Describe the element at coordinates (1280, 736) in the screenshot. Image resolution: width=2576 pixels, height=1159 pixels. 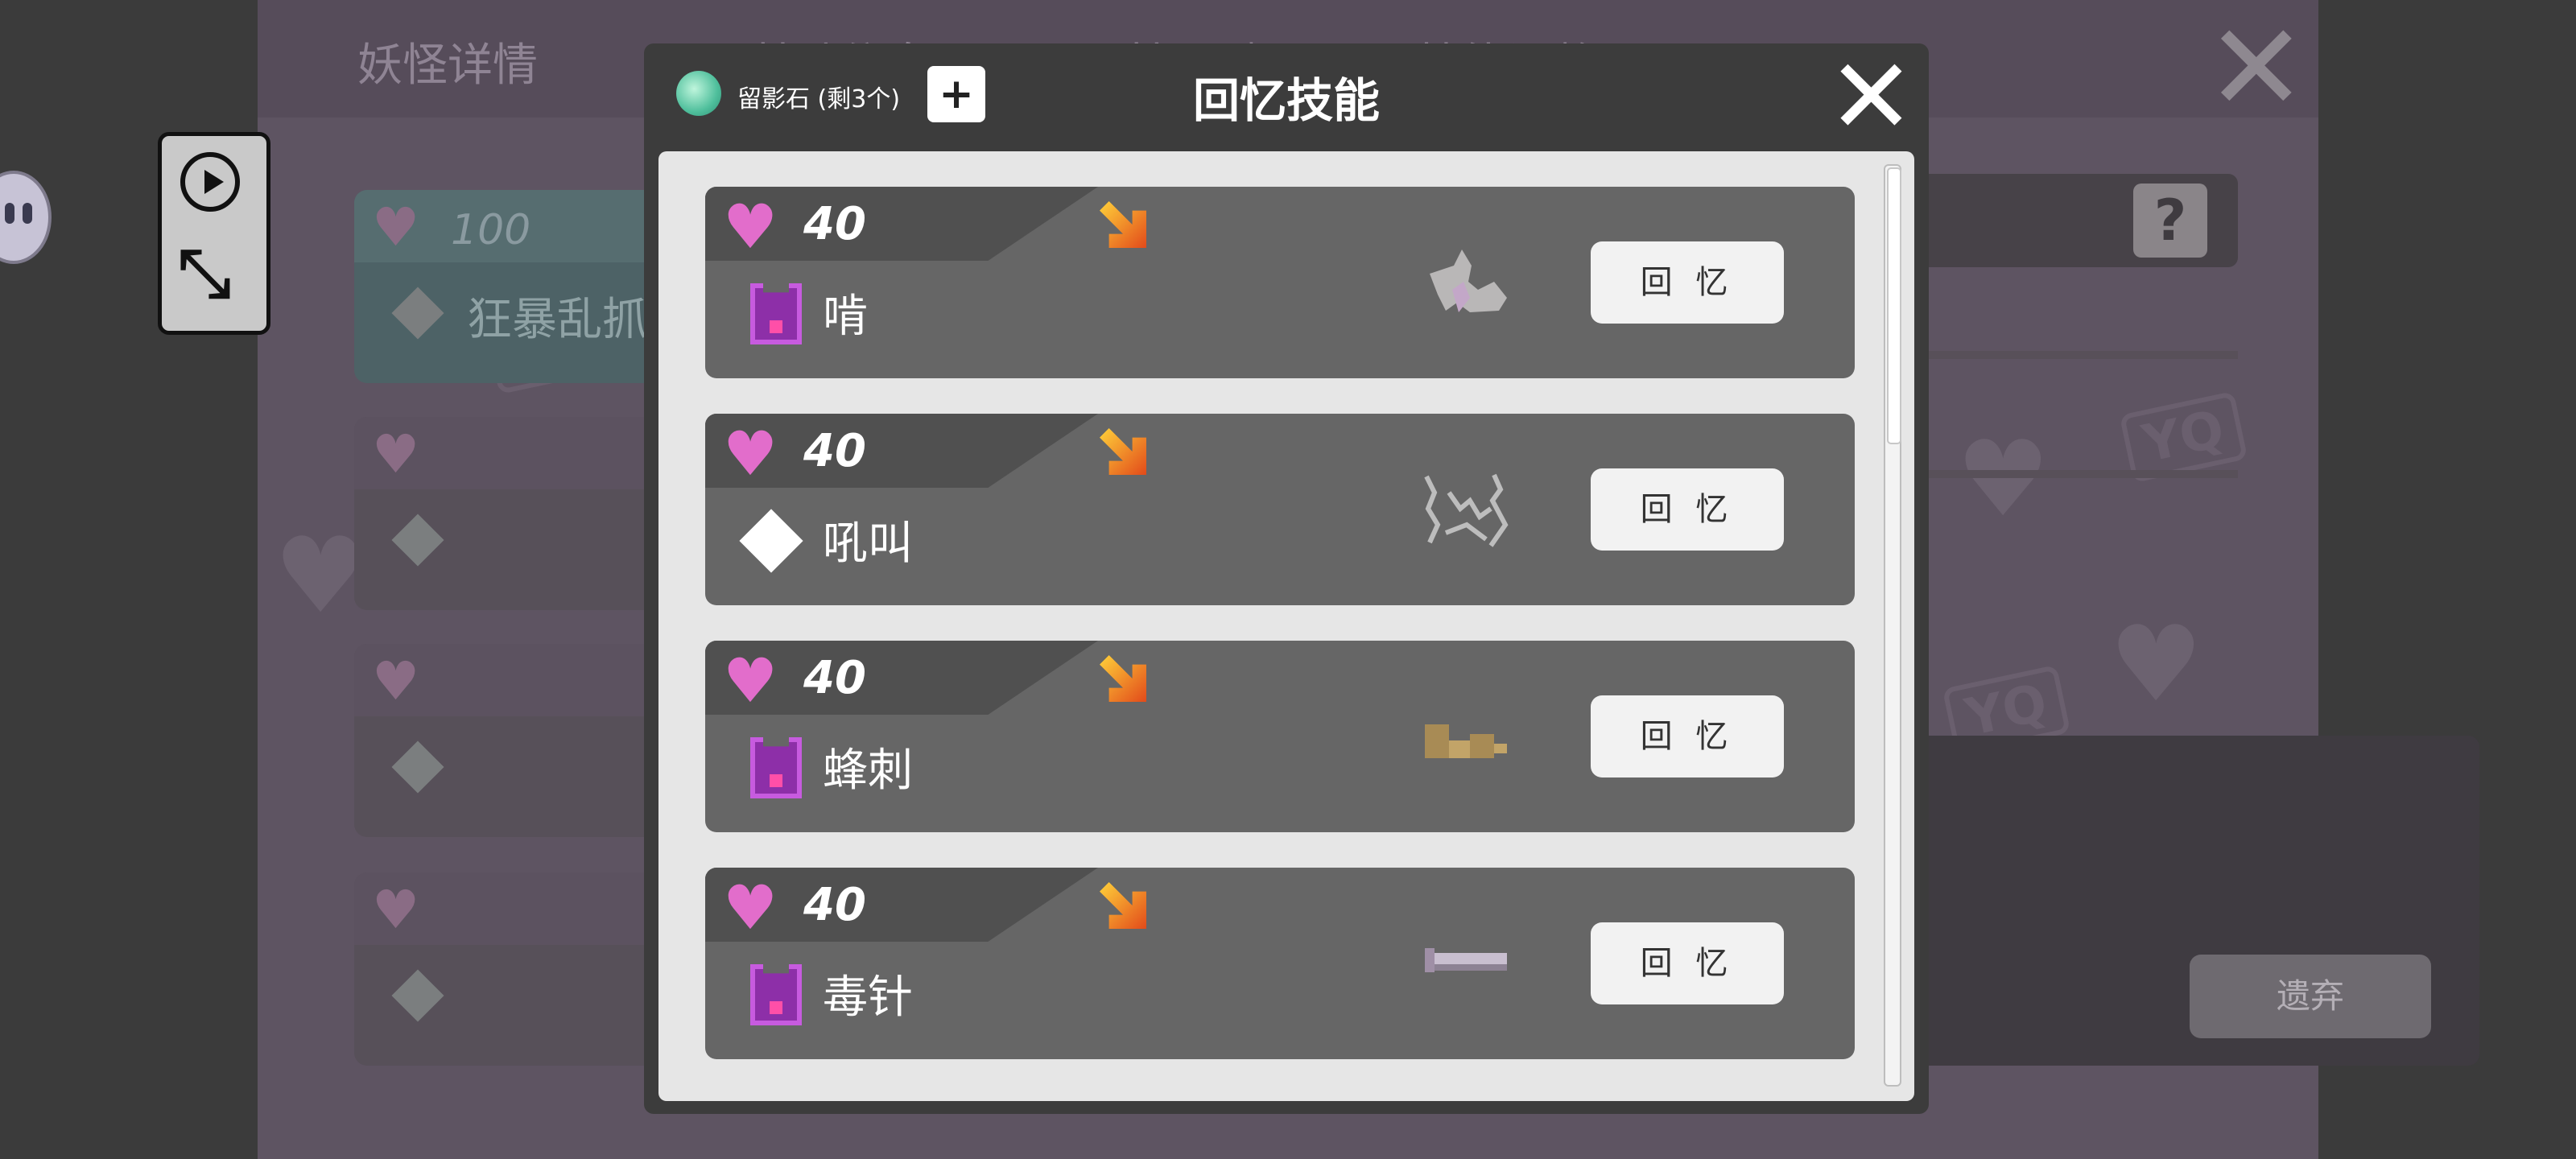
I see `skill-card: ♥ 40 蜂刺 回 忆` at that location.